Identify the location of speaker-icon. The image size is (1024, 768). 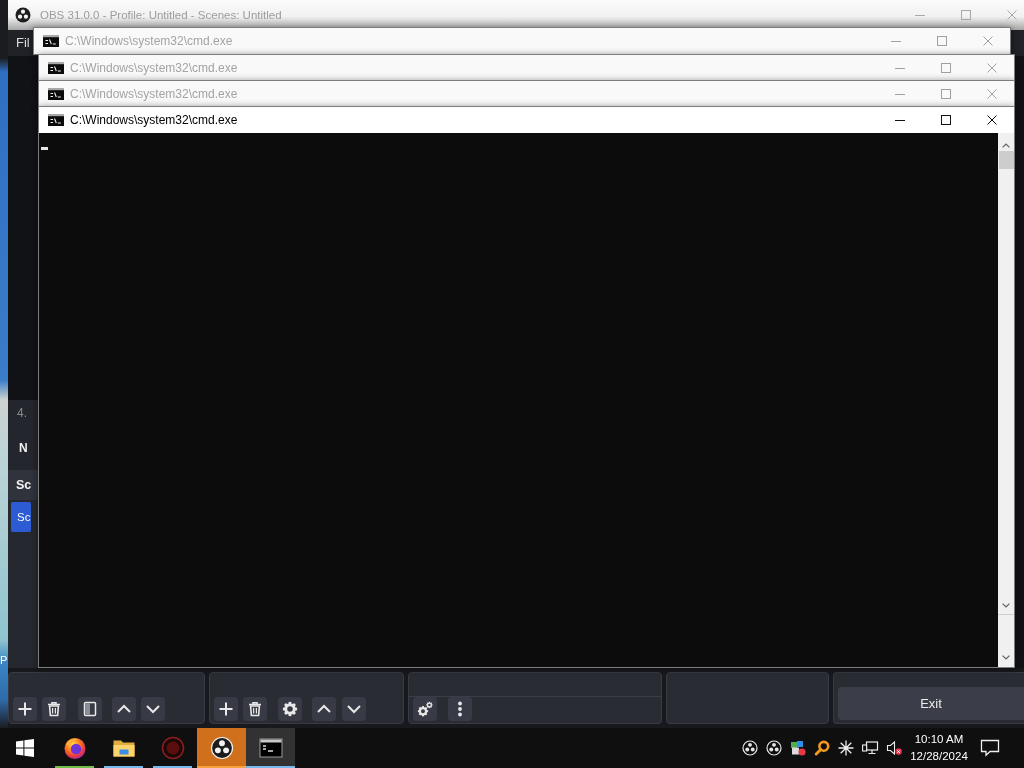
(894, 748).